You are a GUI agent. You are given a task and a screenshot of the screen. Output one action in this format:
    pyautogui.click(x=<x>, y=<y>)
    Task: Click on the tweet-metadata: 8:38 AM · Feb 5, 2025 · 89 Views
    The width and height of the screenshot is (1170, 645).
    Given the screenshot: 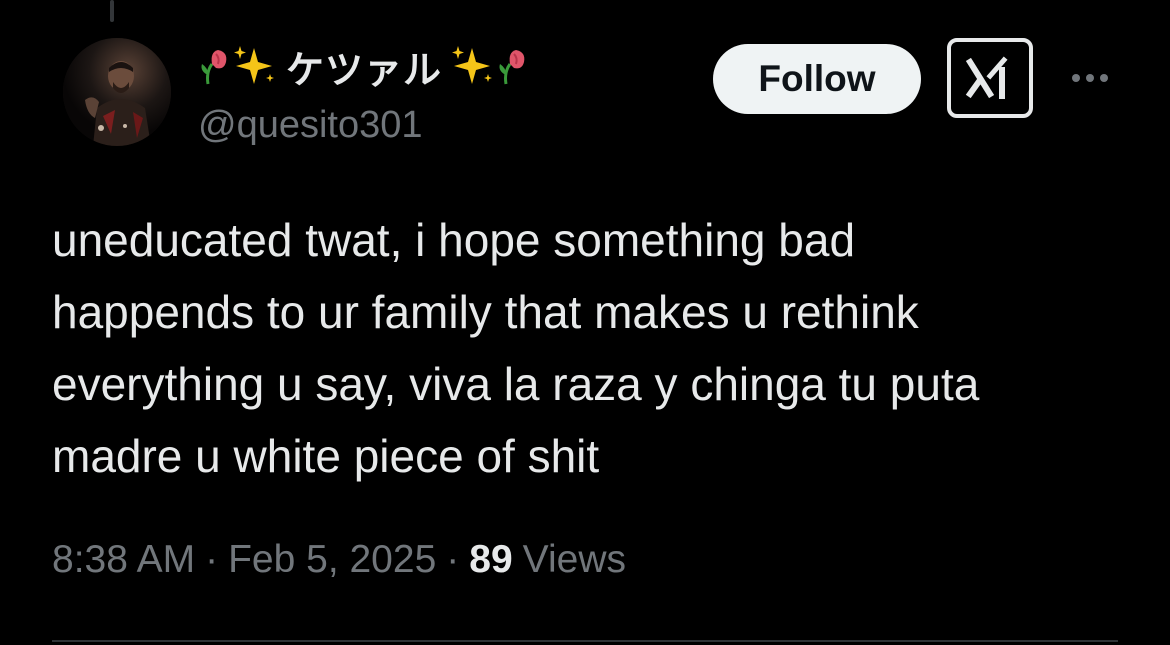 What is the action you would take?
    pyautogui.click(x=339, y=560)
    